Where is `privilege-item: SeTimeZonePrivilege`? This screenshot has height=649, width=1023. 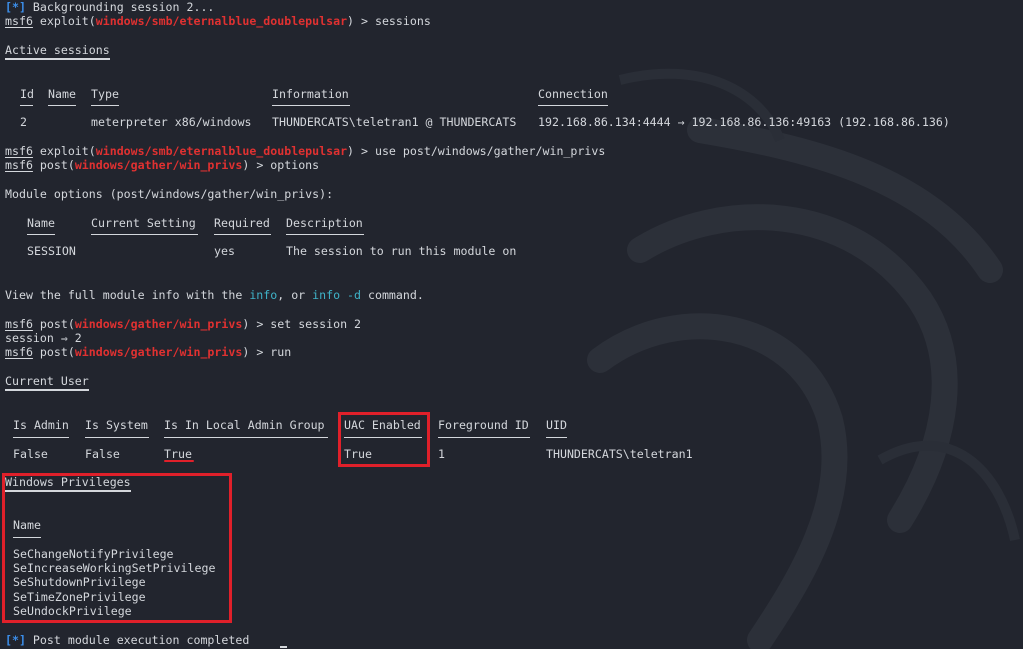 privilege-item: SeTimeZonePrivilege is located at coordinates (79, 597).